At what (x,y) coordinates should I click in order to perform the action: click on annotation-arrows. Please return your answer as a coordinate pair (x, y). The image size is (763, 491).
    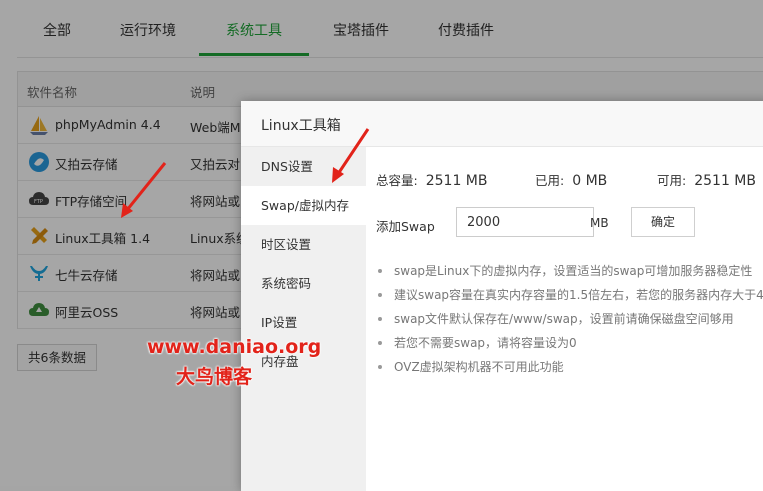
    Looking at the image, I should click on (245, 173).